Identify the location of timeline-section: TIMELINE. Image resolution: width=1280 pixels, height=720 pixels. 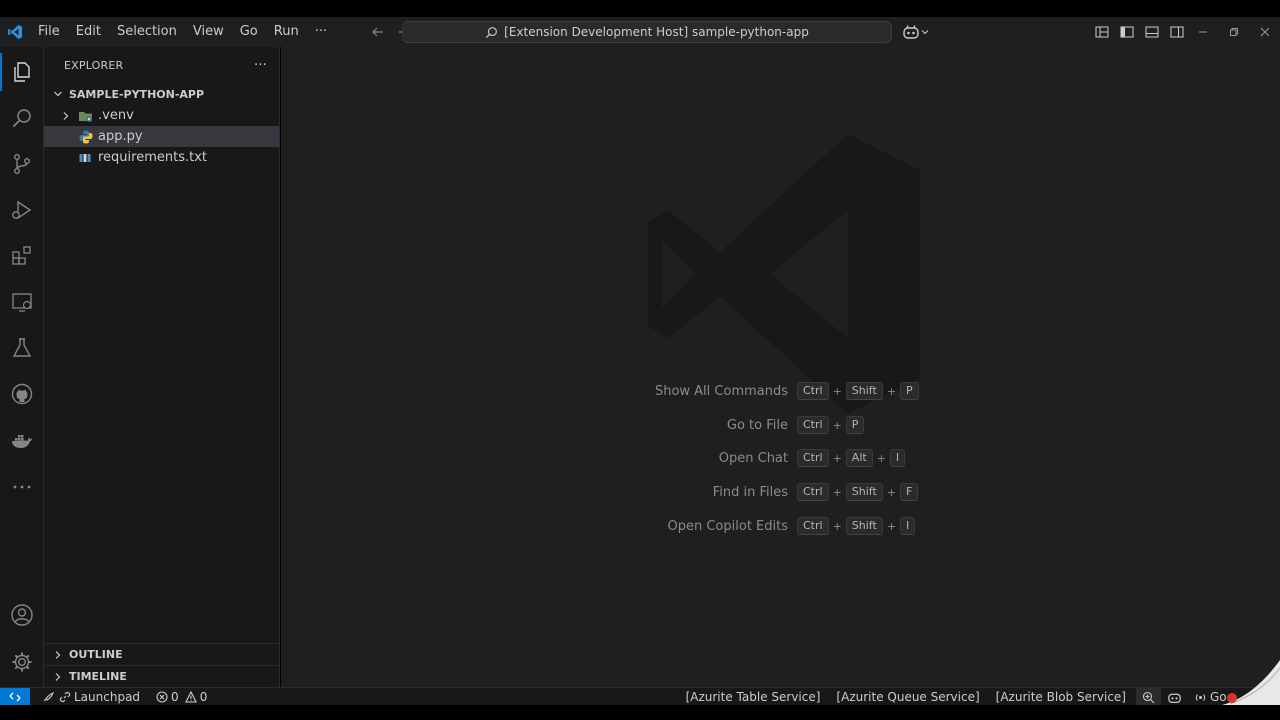
(162, 676).